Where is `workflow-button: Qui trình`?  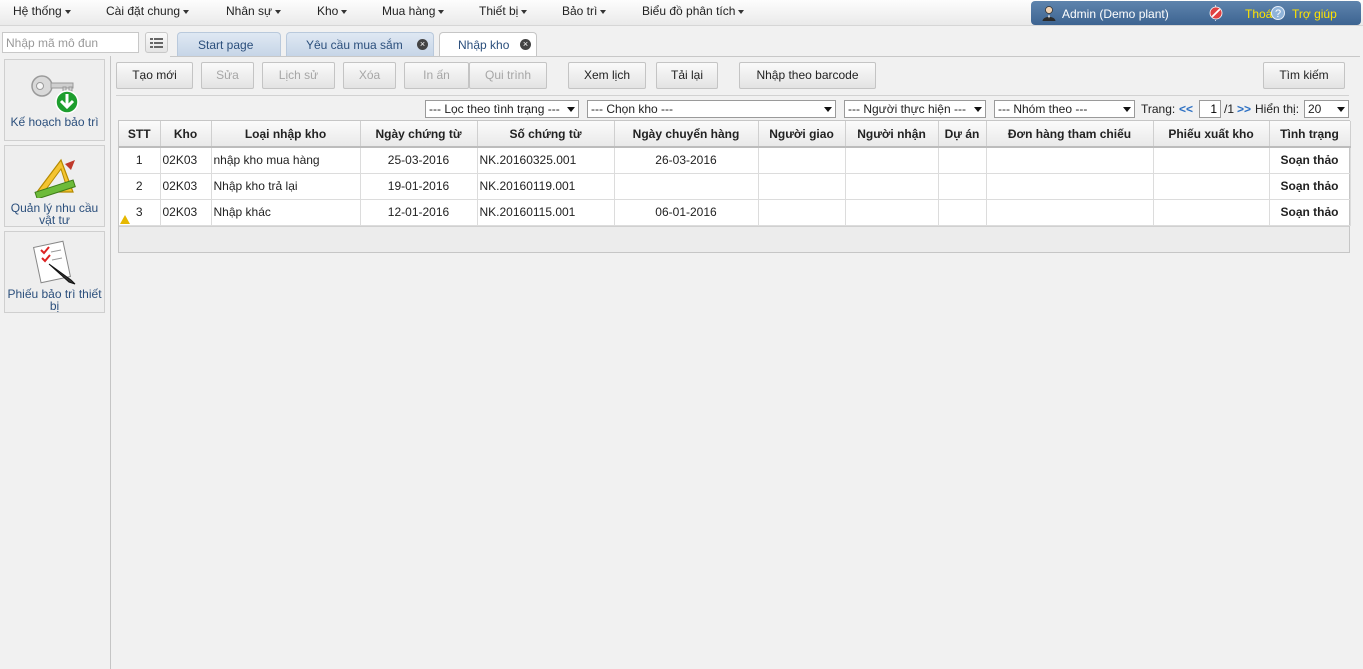
workflow-button: Qui trình is located at coordinates (508, 75).